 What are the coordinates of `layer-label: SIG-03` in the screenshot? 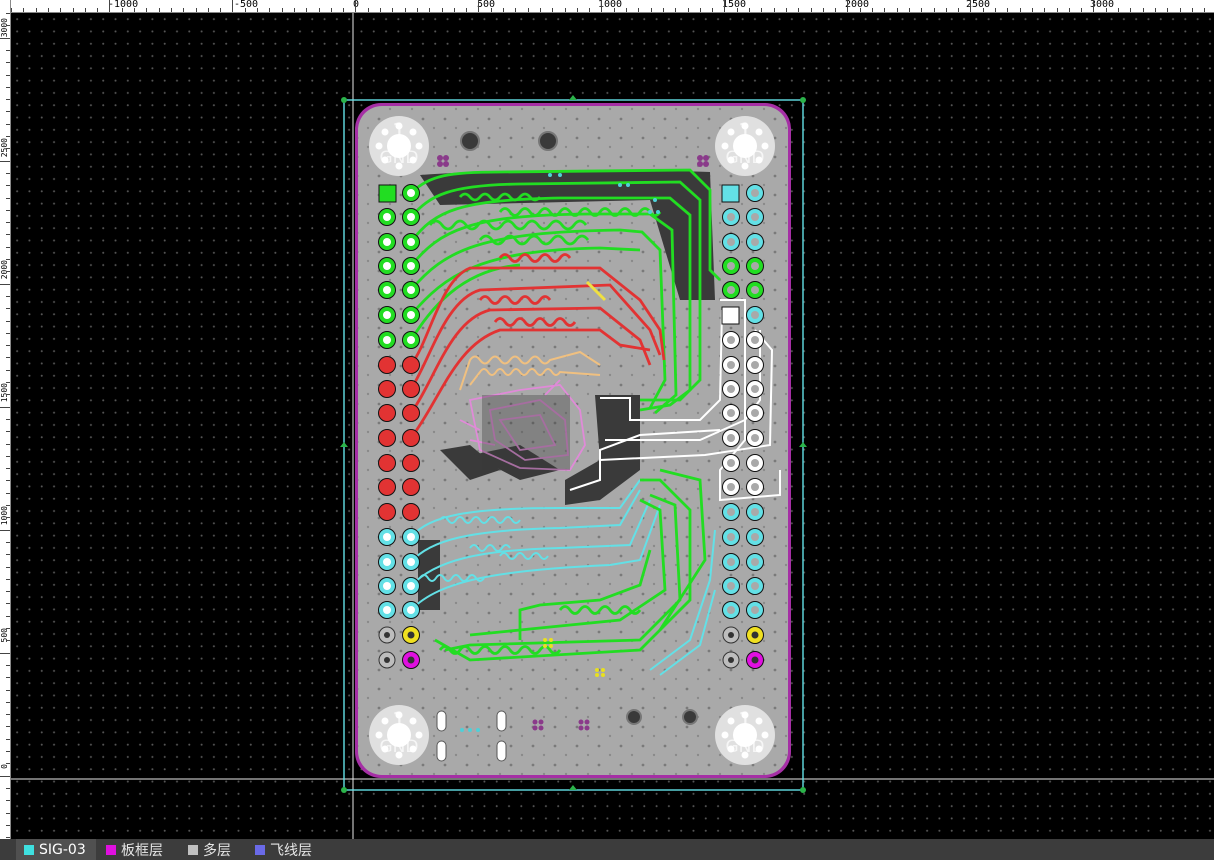 It's located at (62, 849).